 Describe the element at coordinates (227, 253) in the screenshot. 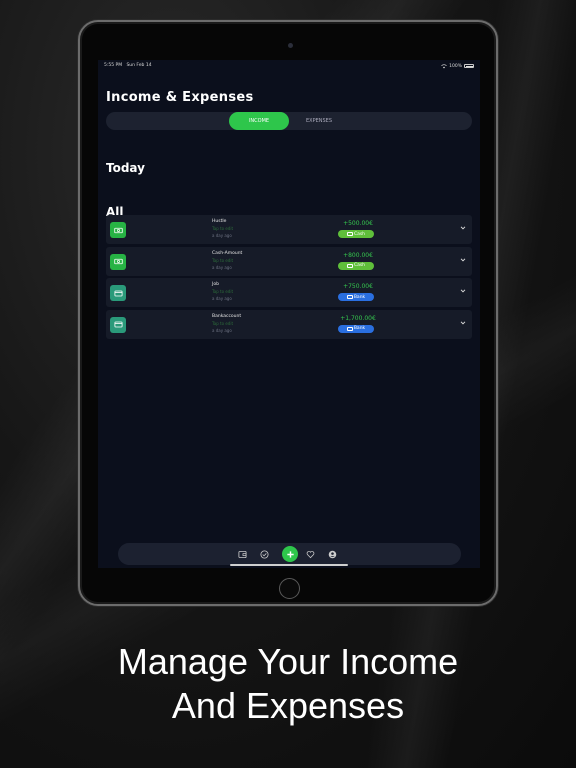

I see `entry-name: Cash-Amount` at that location.